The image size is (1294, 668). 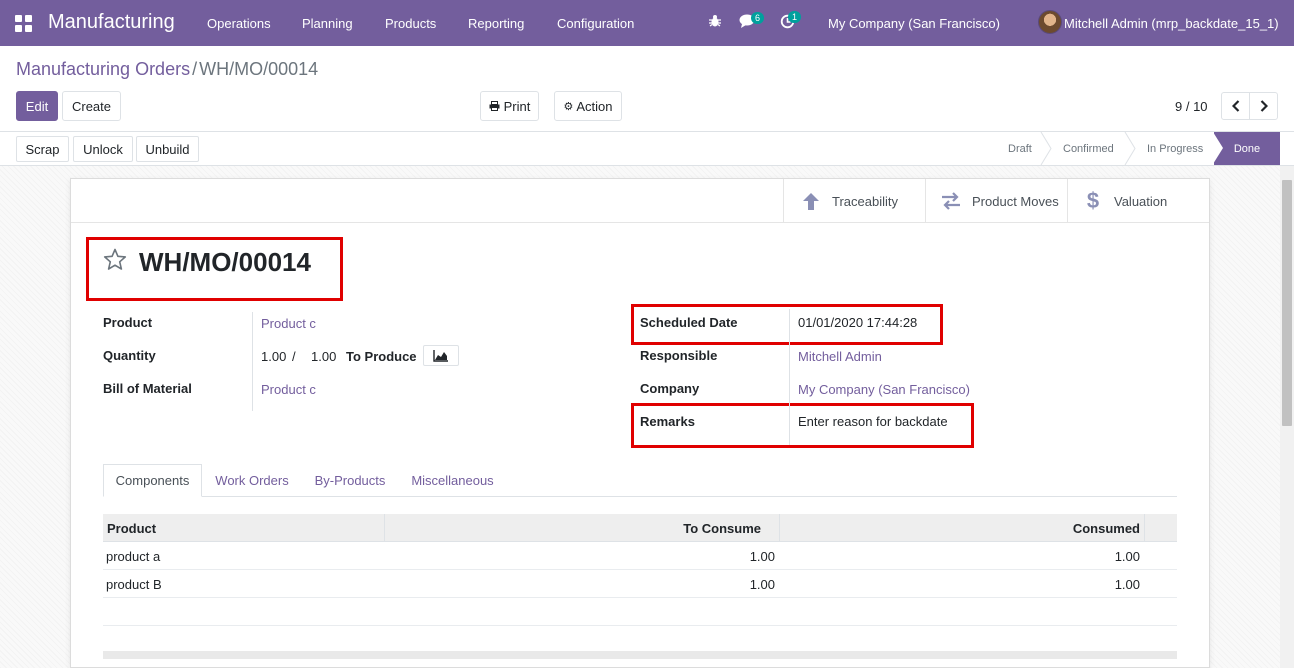 I want to click on pager-previous-button, so click(x=1235, y=106).